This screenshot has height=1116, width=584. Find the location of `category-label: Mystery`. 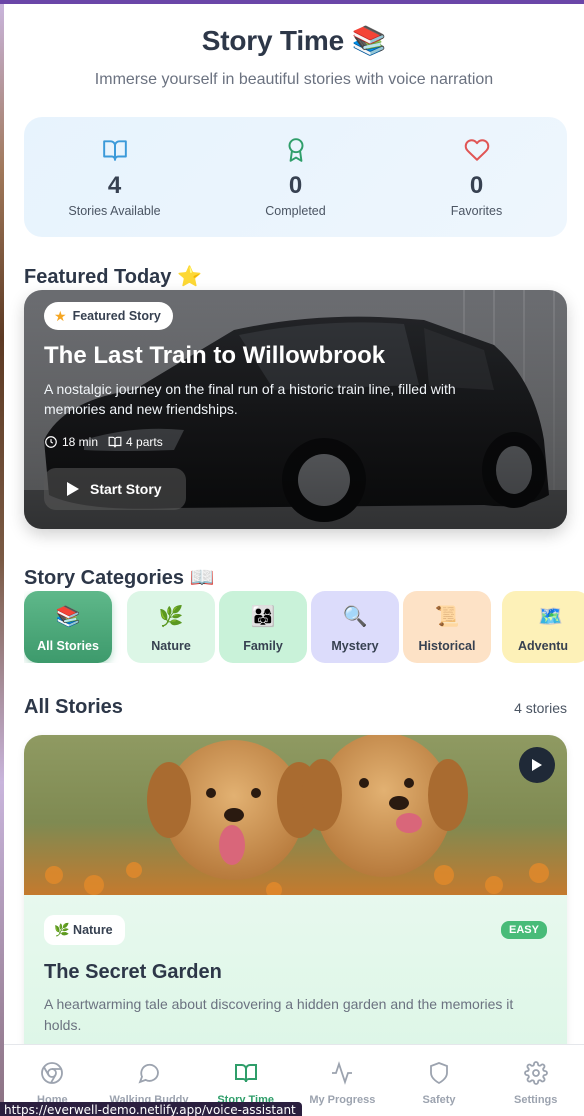

category-label: Mystery is located at coordinates (355, 646).